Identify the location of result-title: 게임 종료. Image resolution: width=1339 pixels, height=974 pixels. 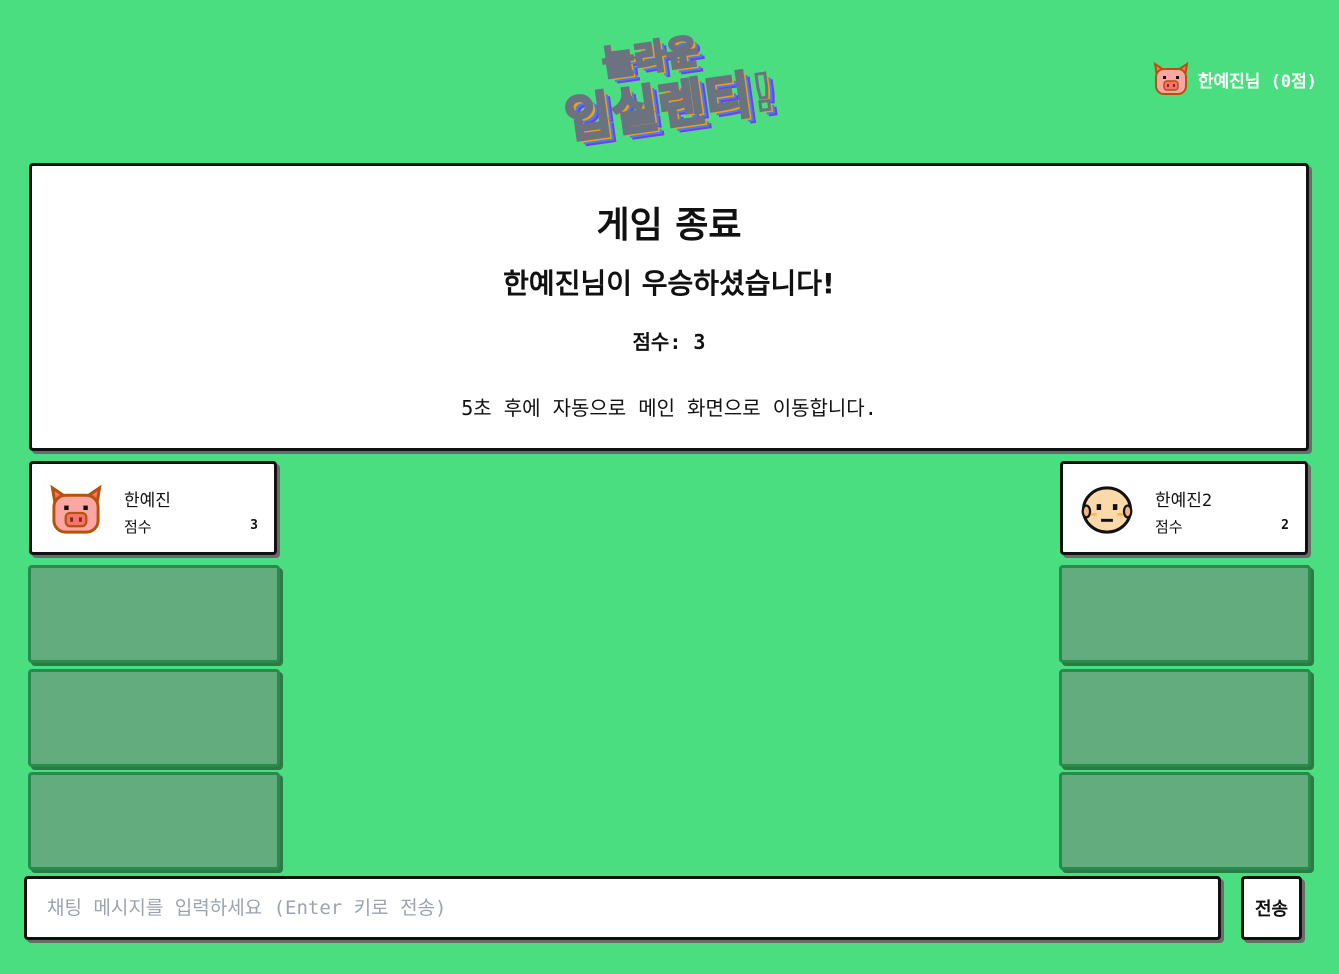
(669, 225).